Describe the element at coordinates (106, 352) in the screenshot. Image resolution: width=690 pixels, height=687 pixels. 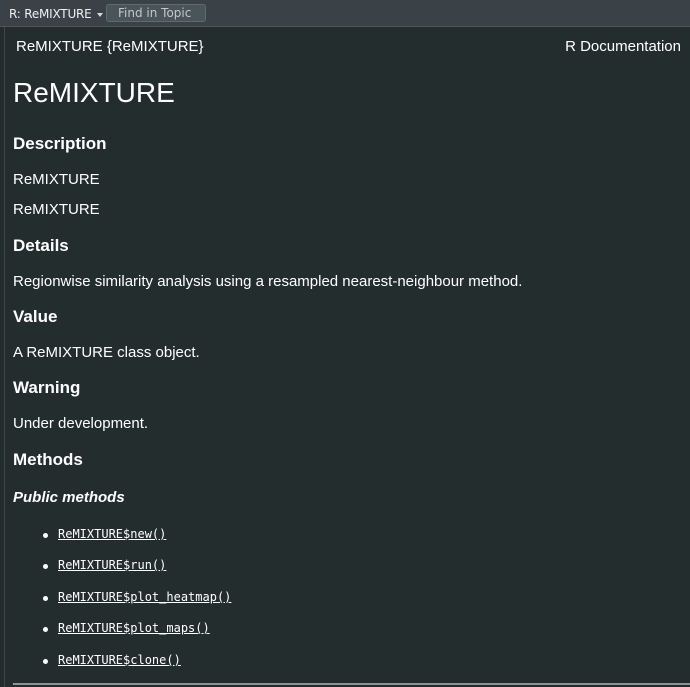
I see `value-text: A ReMIXTURE class object.` at that location.